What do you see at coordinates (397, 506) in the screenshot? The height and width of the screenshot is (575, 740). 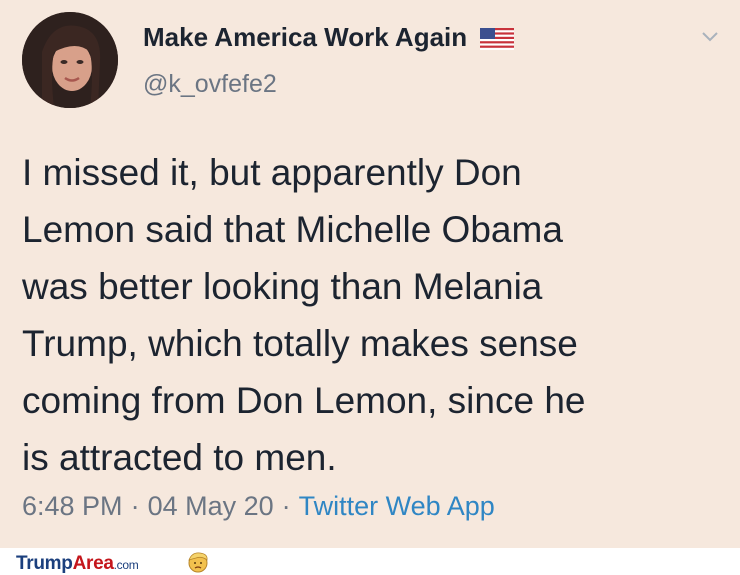 I see `tweet-source-link: Twitter Web App` at bounding box center [397, 506].